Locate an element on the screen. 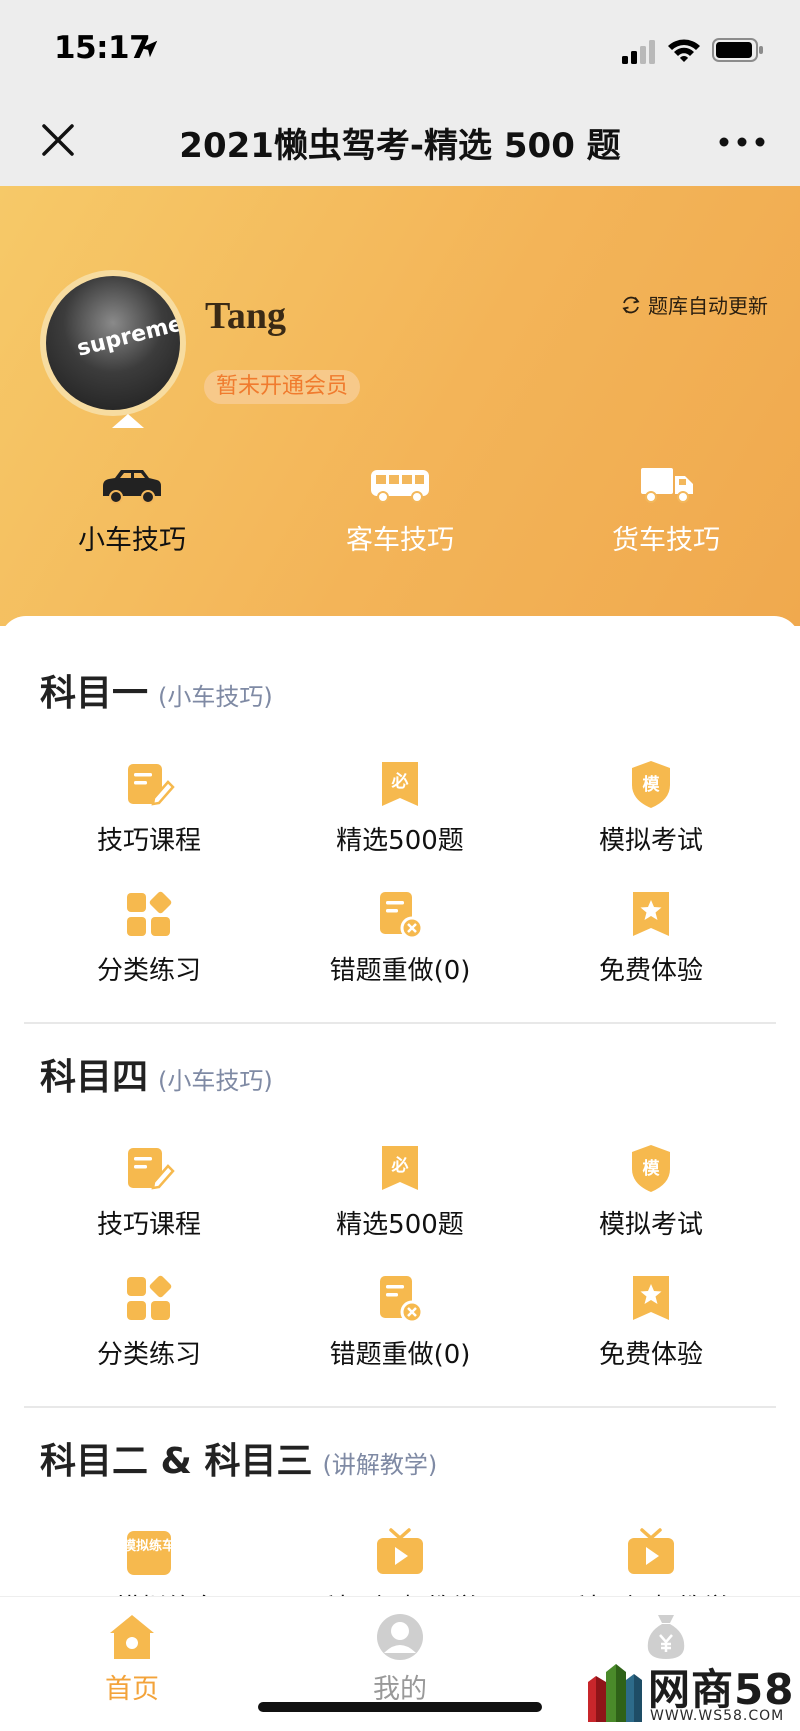 The image size is (800, 1731). watermark: 网商58 WWW.WS58.COM is located at coordinates (691, 1693).